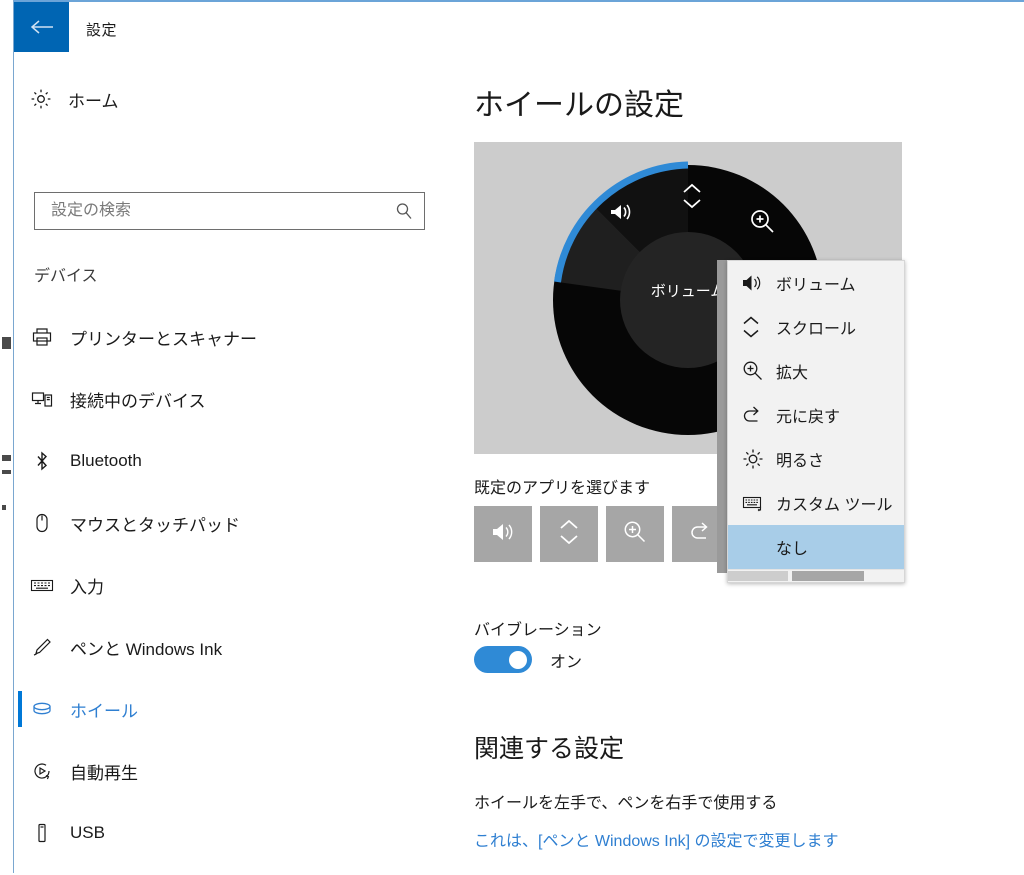 Image resolution: width=1024 pixels, height=875 pixels. I want to click on background-window-sliver, so click(7, 436).